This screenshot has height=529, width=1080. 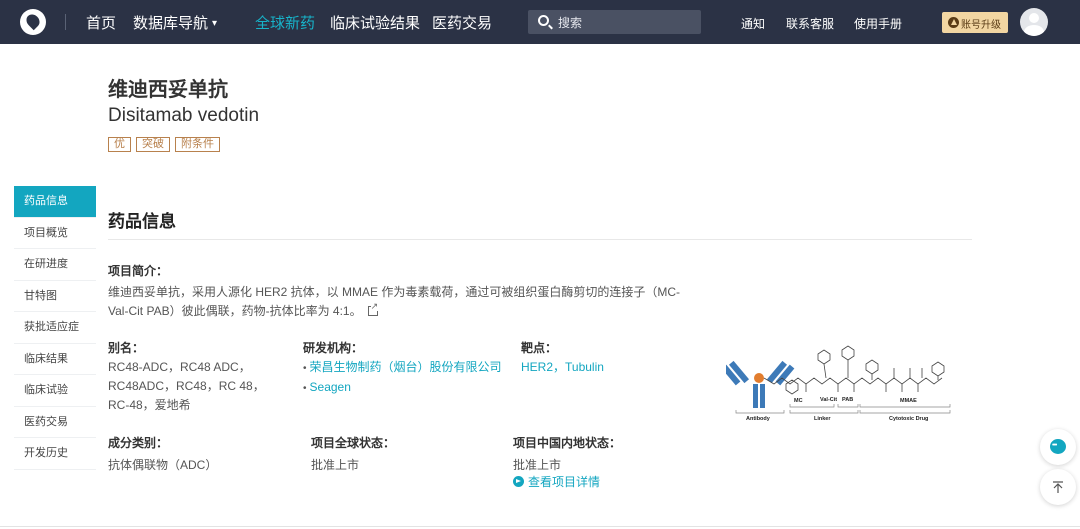 What do you see at coordinates (518, 481) in the screenshot?
I see `arrow-circle-icon` at bounding box center [518, 481].